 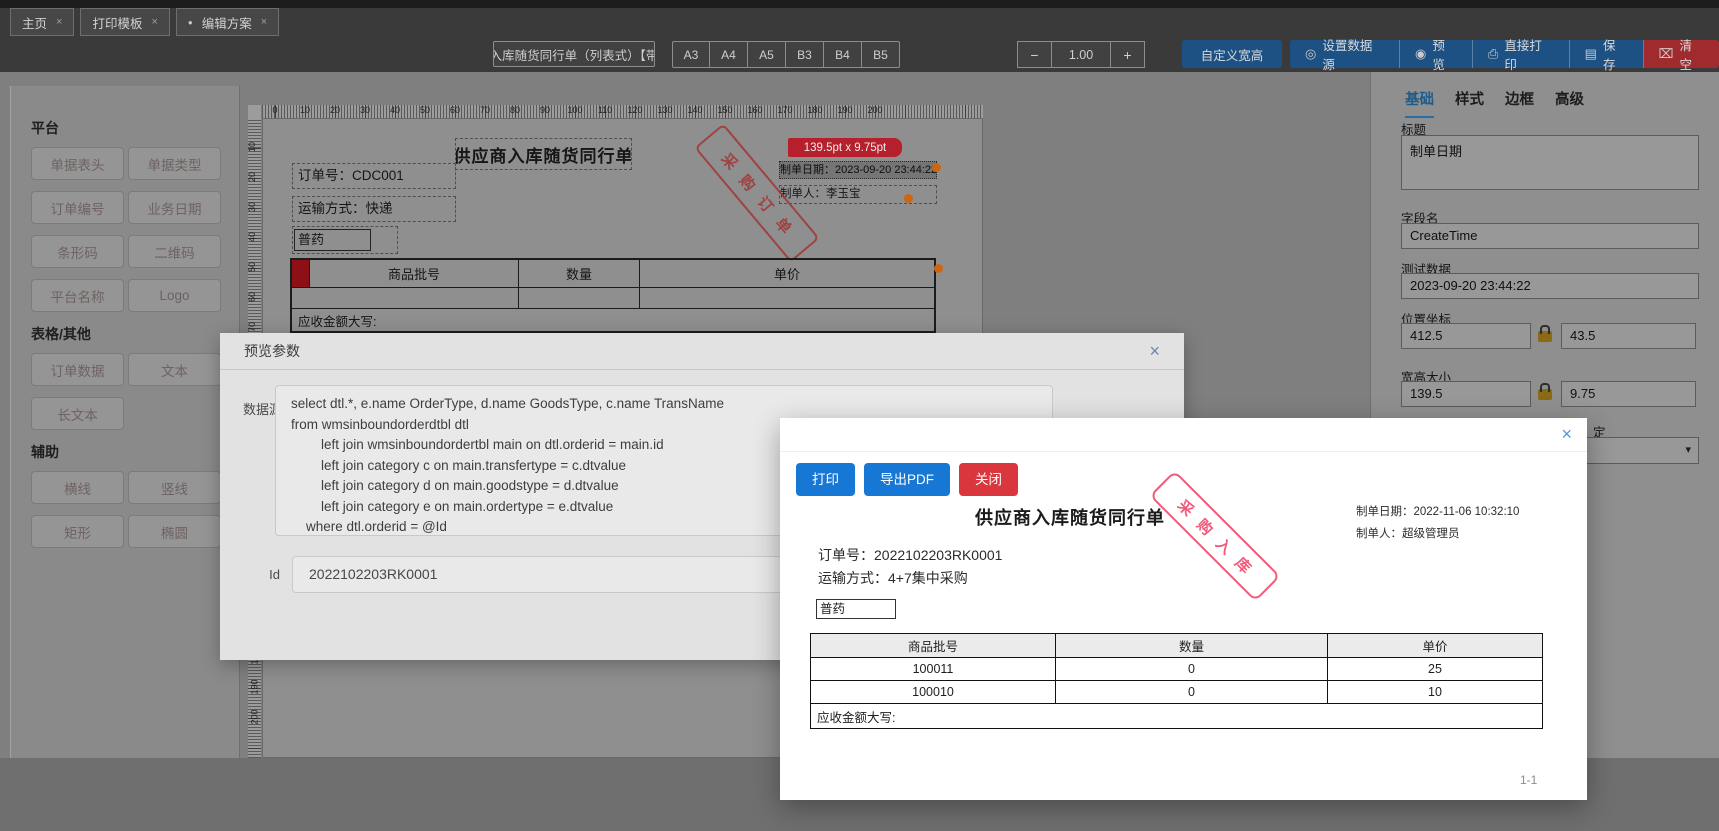 I want to click on tab-home: 主页 ×, so click(x=42, y=22).